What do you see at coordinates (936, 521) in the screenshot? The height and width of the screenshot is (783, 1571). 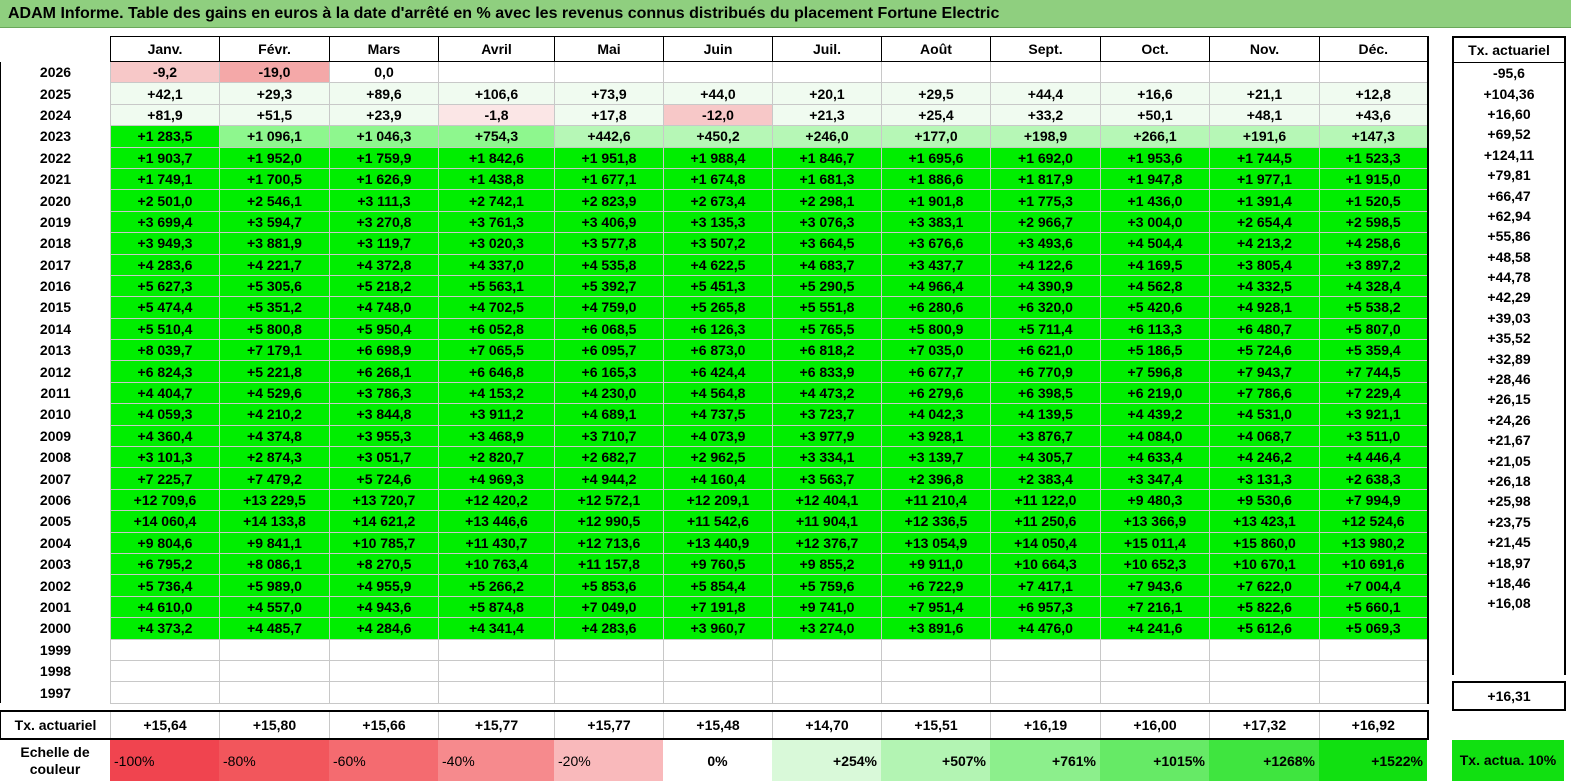 I see `gain-cell: +12 336,5` at bounding box center [936, 521].